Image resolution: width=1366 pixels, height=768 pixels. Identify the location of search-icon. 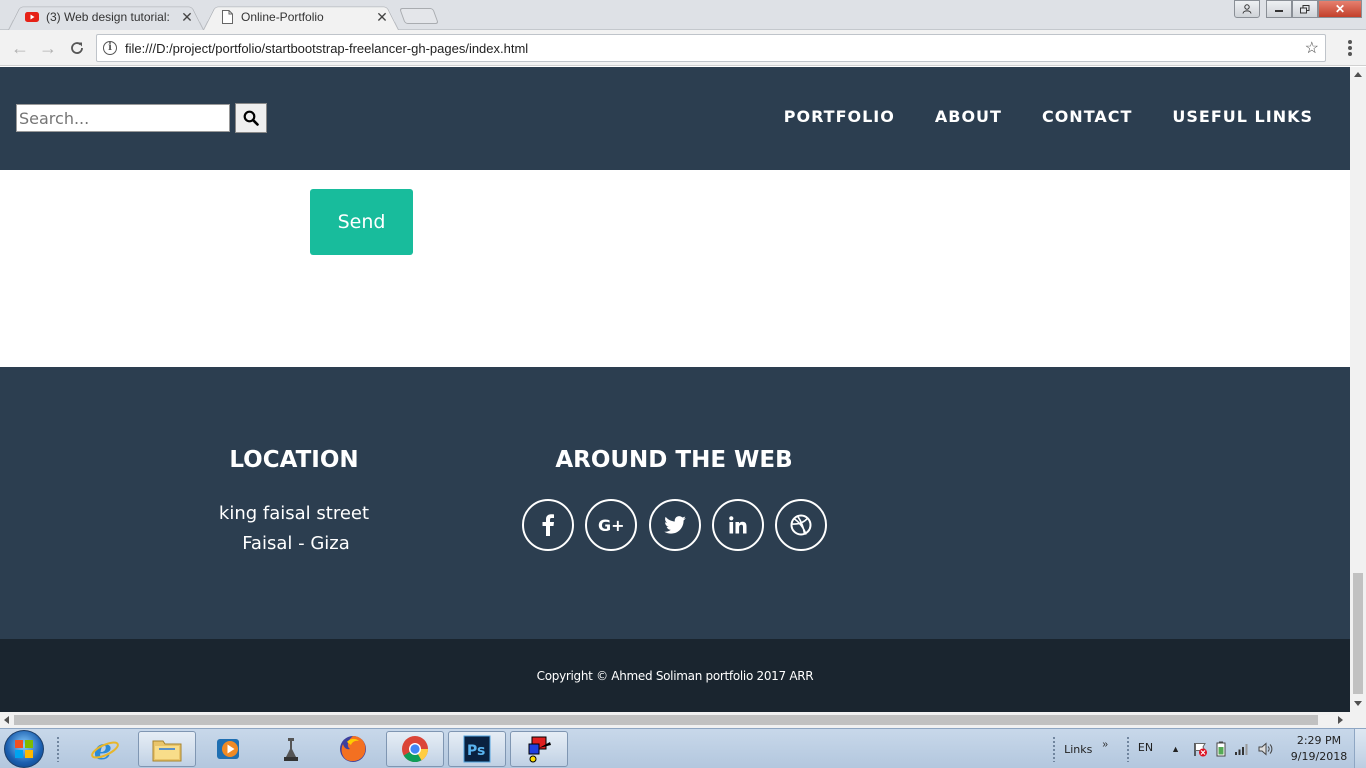
(251, 118).